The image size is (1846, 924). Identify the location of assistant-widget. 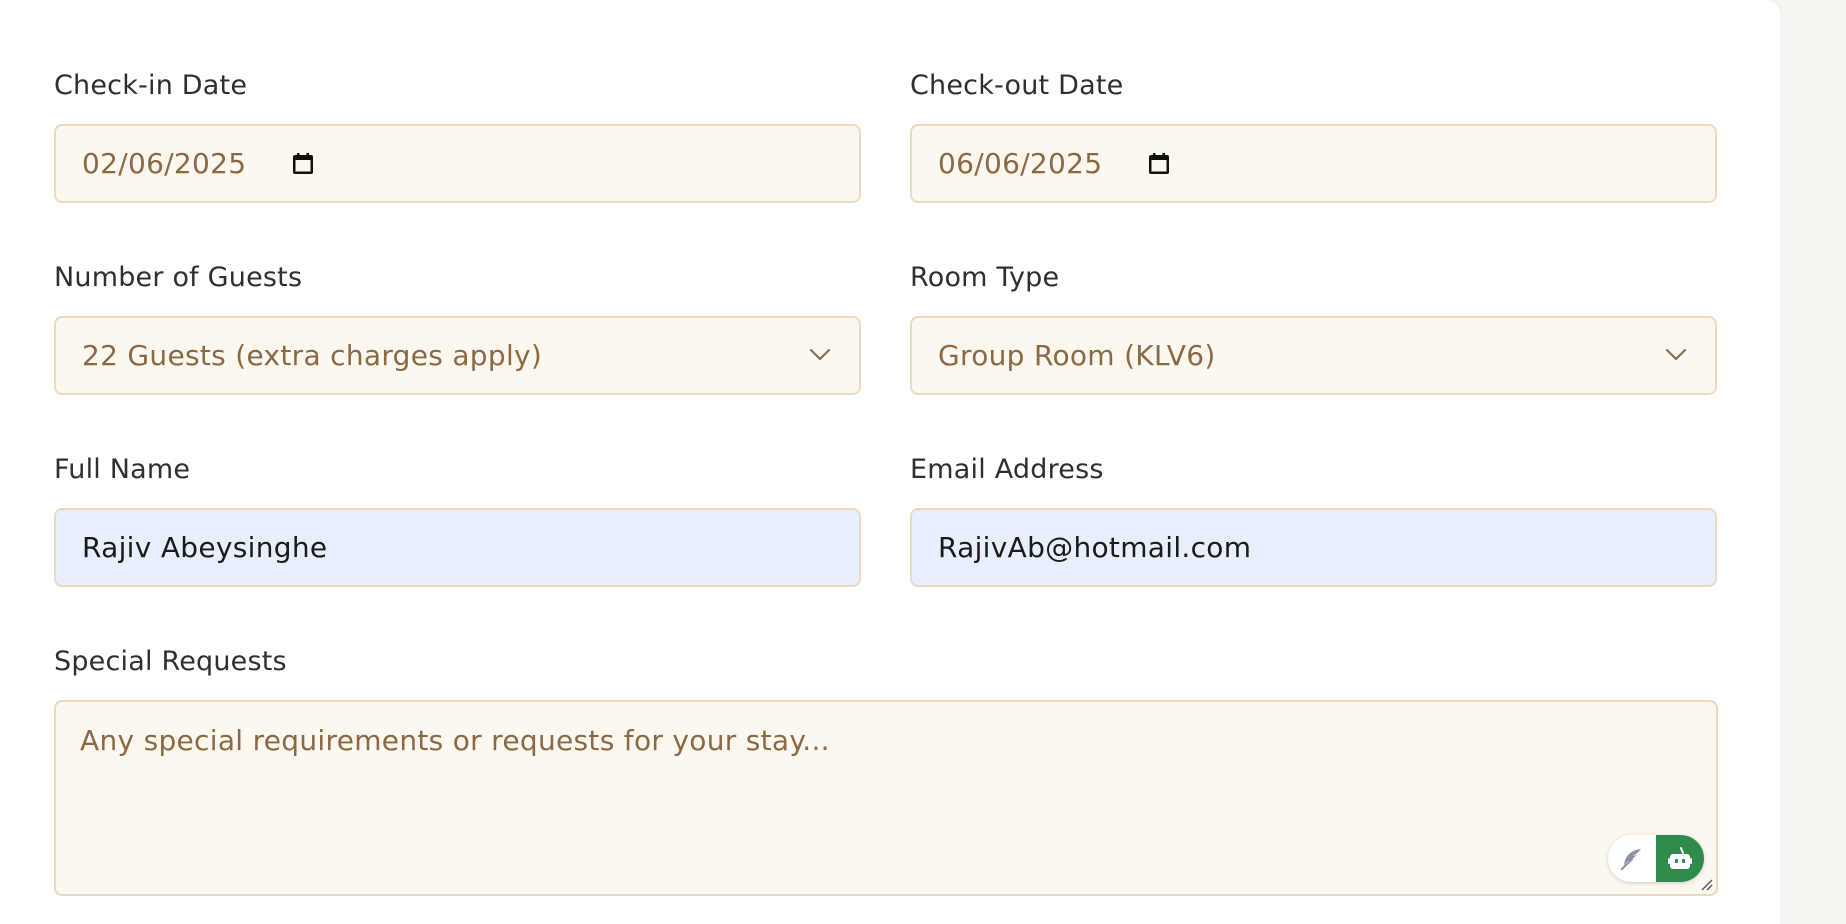
(1656, 858).